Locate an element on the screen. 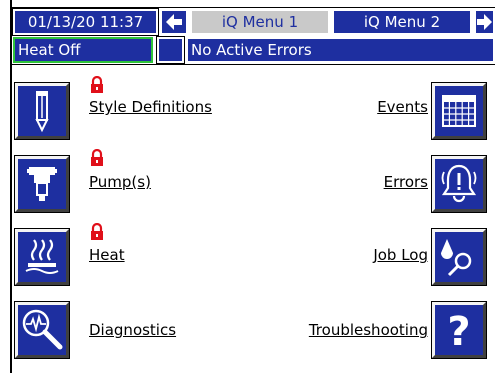  events-button is located at coordinates (459, 111).